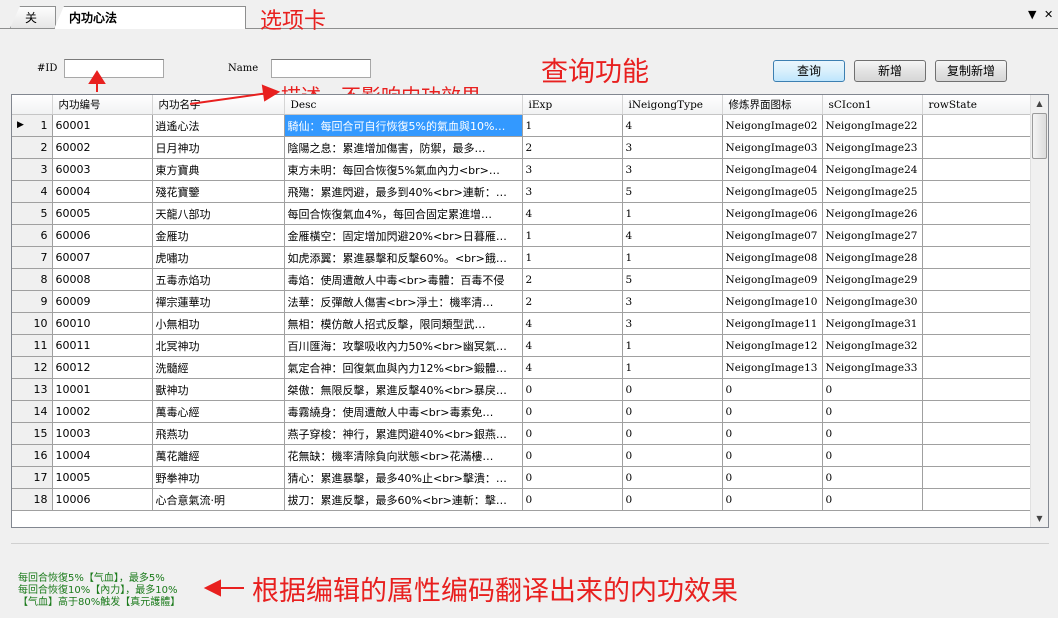  I want to click on row-header: 15, so click(32, 433).